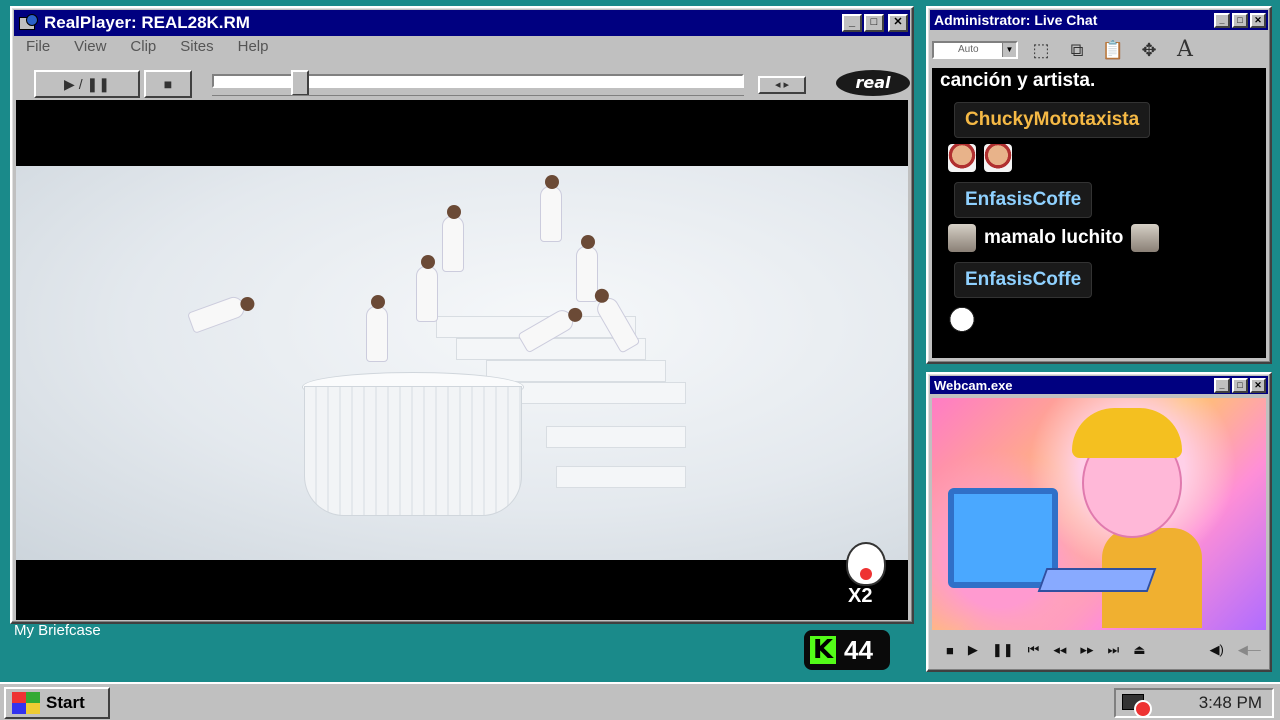  What do you see at coordinates (1185, 50) in the screenshot?
I see `font-icon: A` at bounding box center [1185, 50].